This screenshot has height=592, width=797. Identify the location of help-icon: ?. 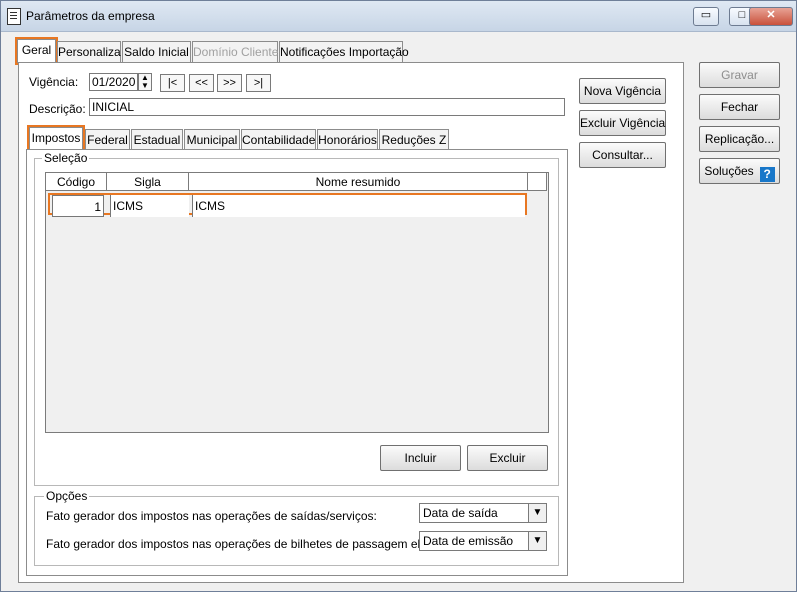
(767, 174).